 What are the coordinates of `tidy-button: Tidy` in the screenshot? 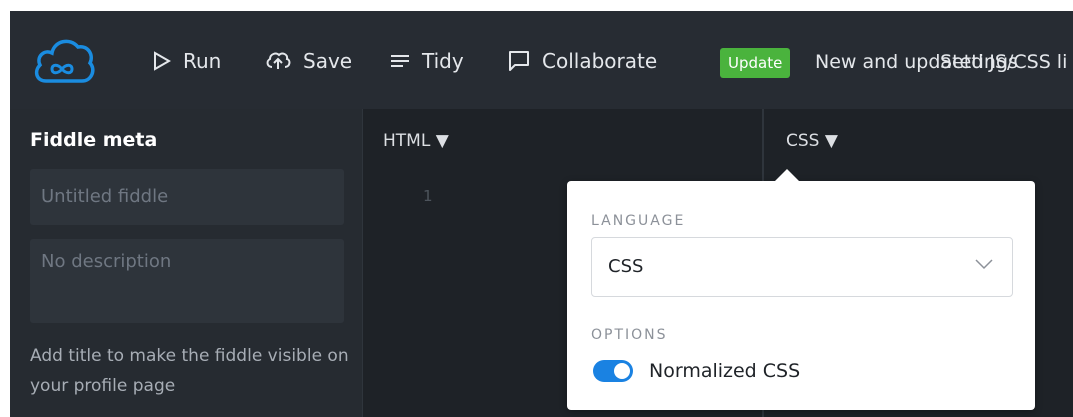 It's located at (427, 61).